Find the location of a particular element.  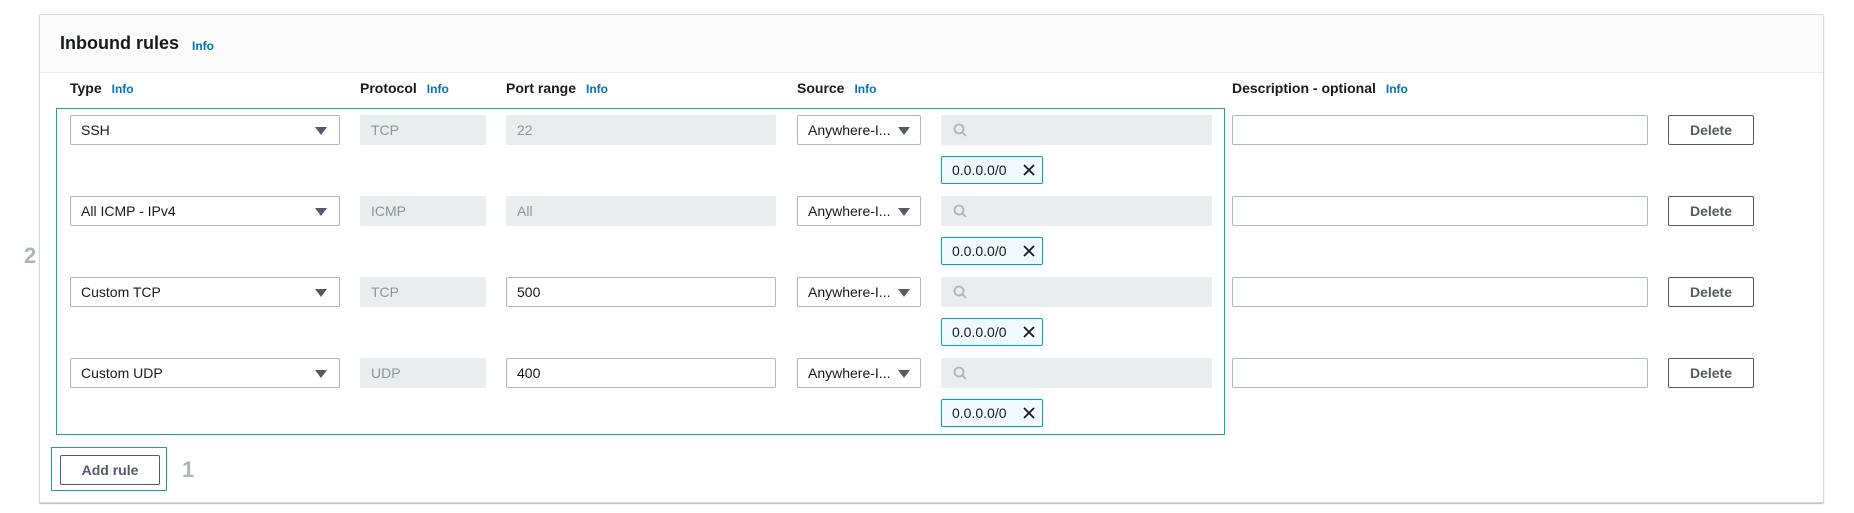

type-select: Custom TCP is located at coordinates (205, 292).